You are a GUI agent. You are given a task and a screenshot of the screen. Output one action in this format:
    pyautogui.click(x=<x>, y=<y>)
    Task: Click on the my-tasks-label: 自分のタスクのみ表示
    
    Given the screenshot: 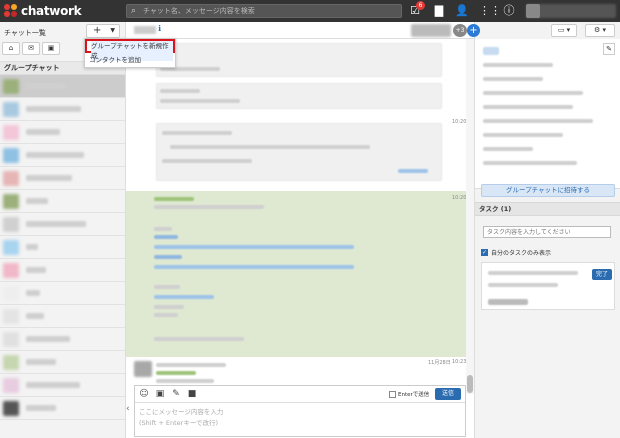 What is the action you would take?
    pyautogui.click(x=521, y=253)
    